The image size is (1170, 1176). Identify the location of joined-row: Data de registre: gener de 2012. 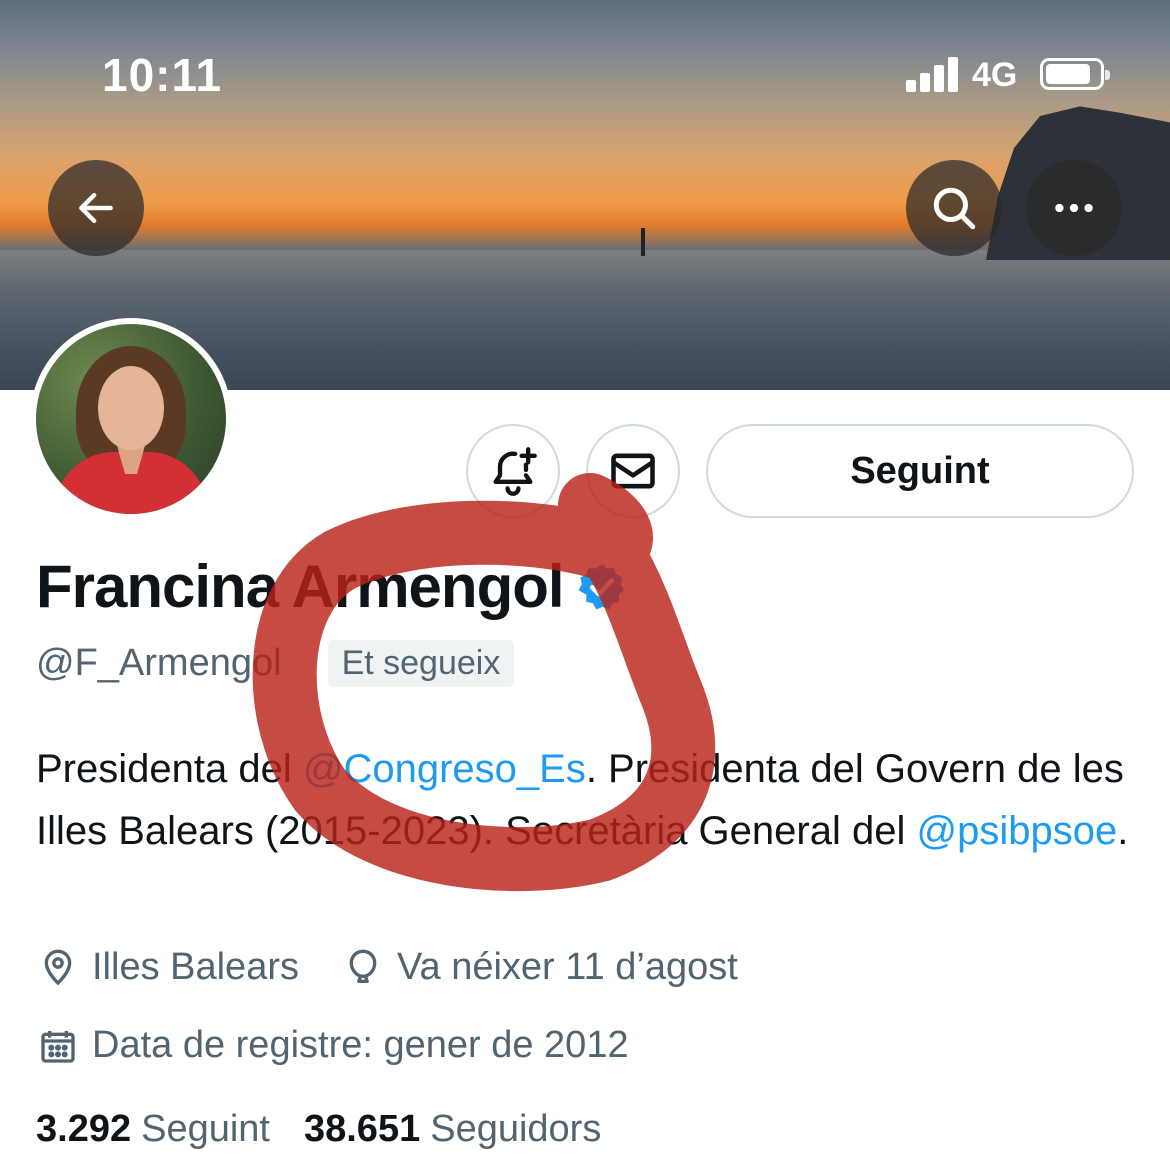
(355, 1045).